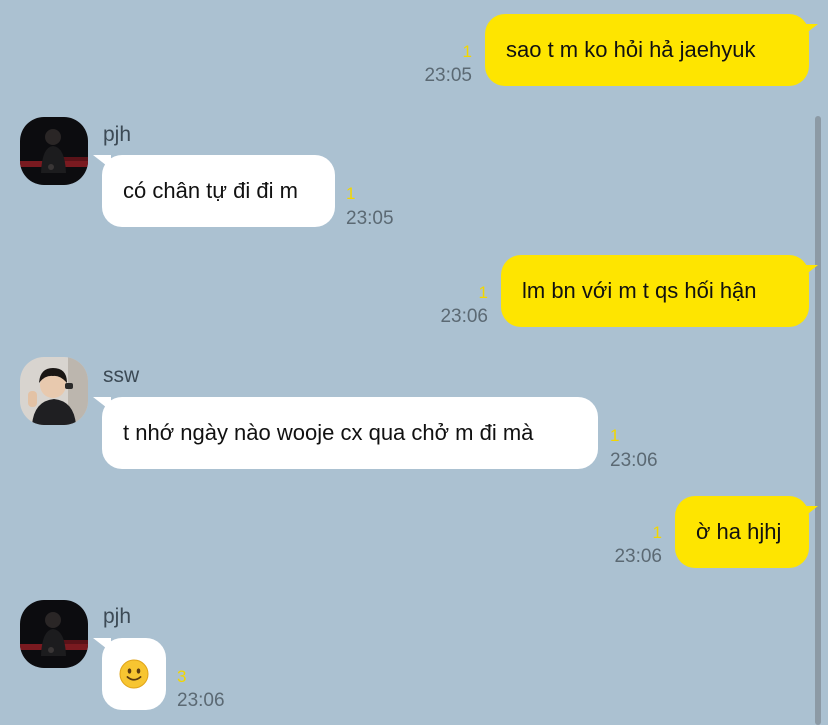  I want to click on sender-name: ssw, so click(121, 375).